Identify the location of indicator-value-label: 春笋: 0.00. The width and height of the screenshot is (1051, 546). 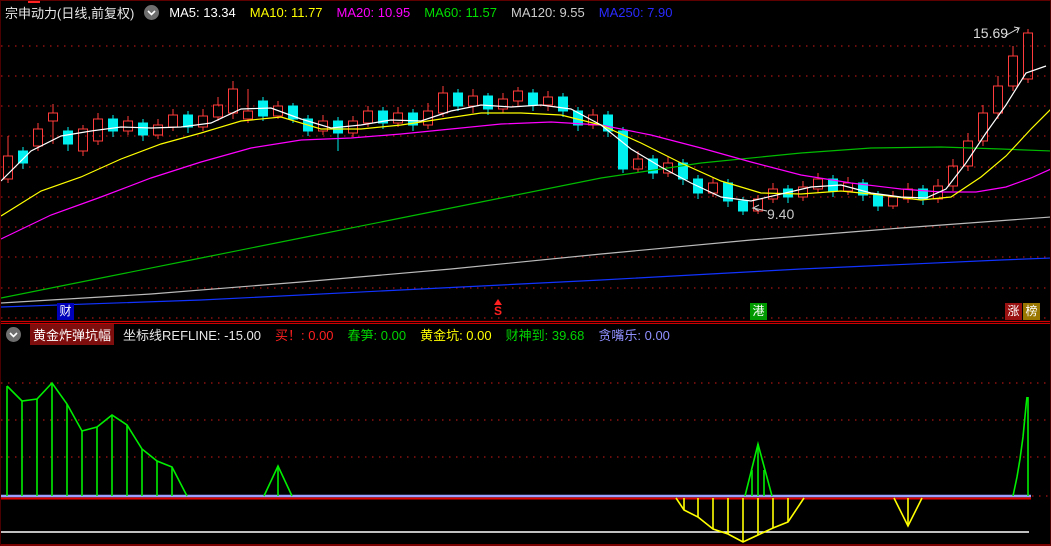
(377, 335).